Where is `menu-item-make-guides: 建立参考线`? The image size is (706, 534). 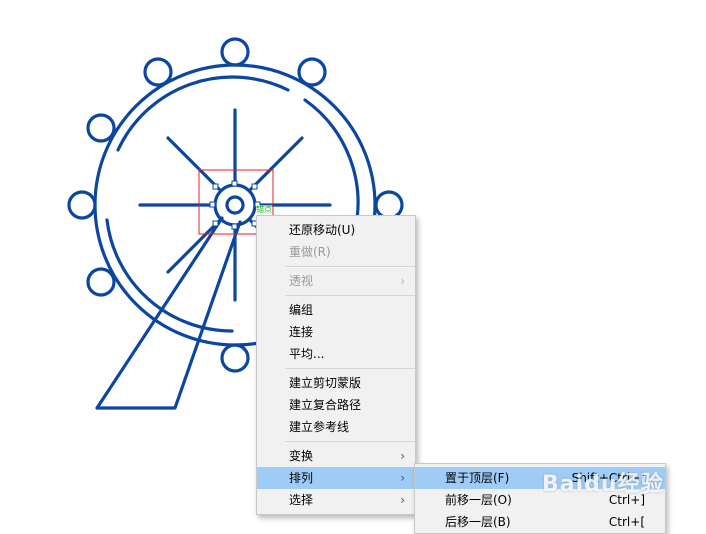
menu-item-make-guides: 建立参考线 is located at coordinates (336, 427).